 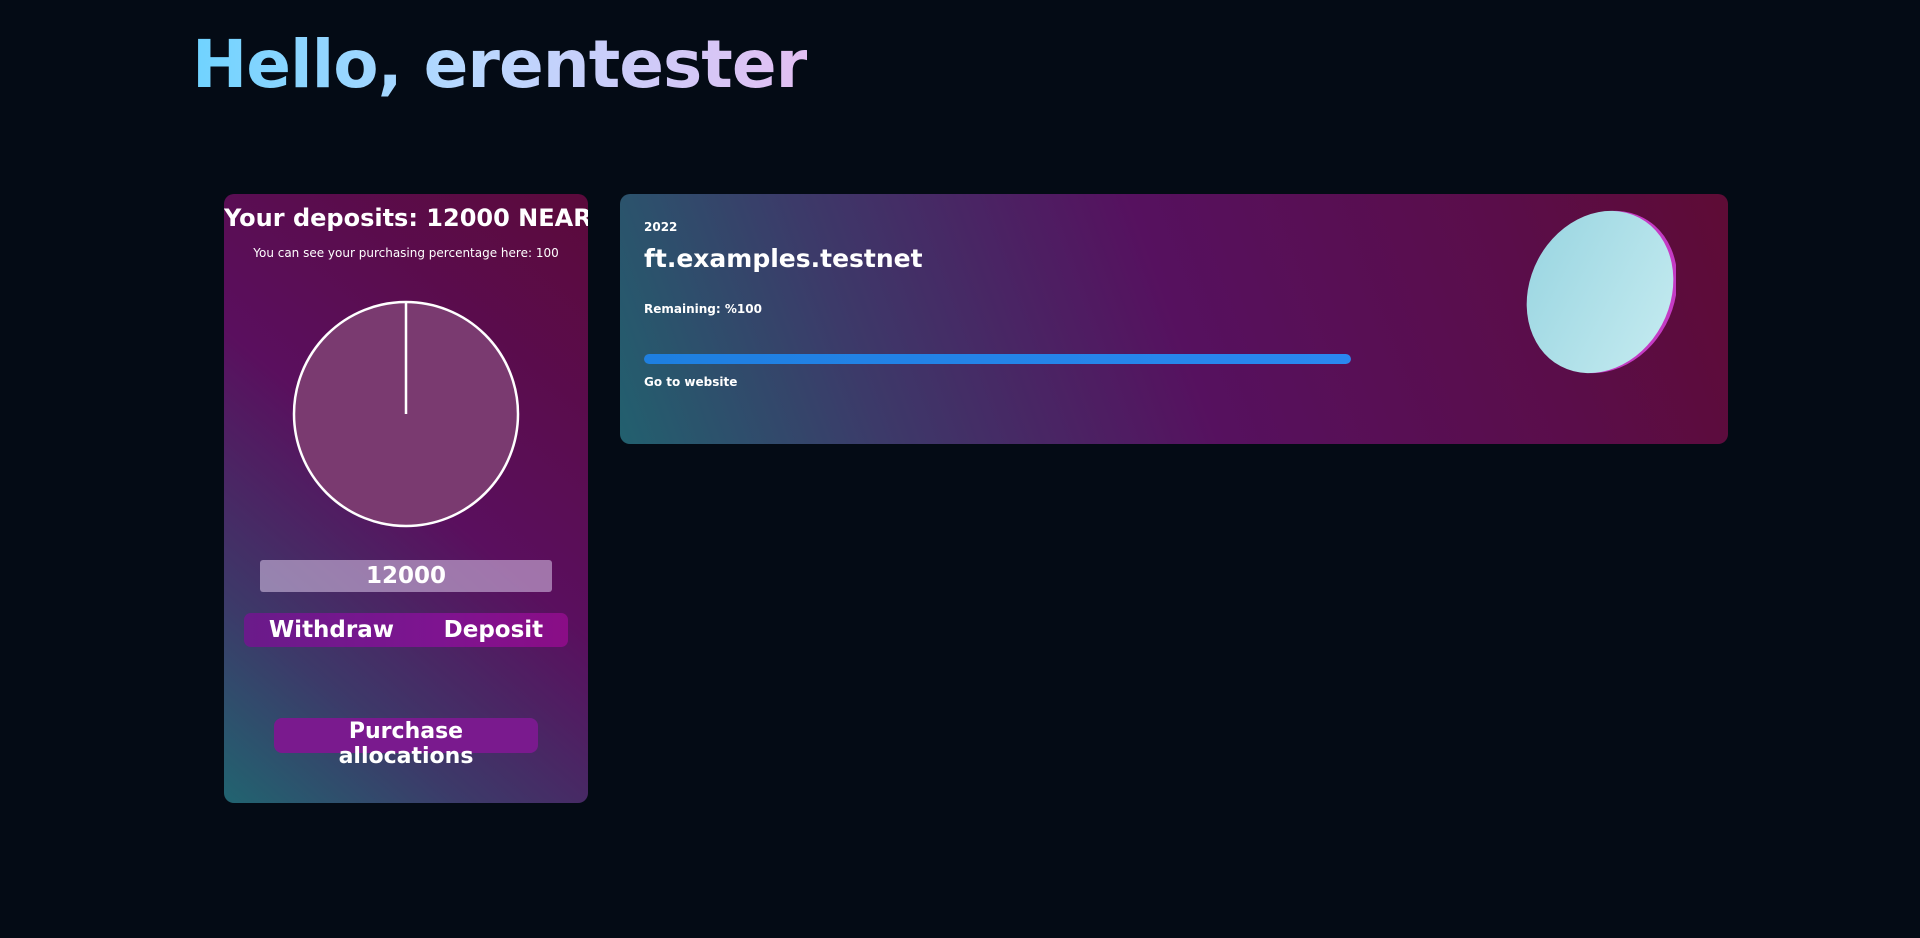 I want to click on logo-face, so click(x=1600, y=292).